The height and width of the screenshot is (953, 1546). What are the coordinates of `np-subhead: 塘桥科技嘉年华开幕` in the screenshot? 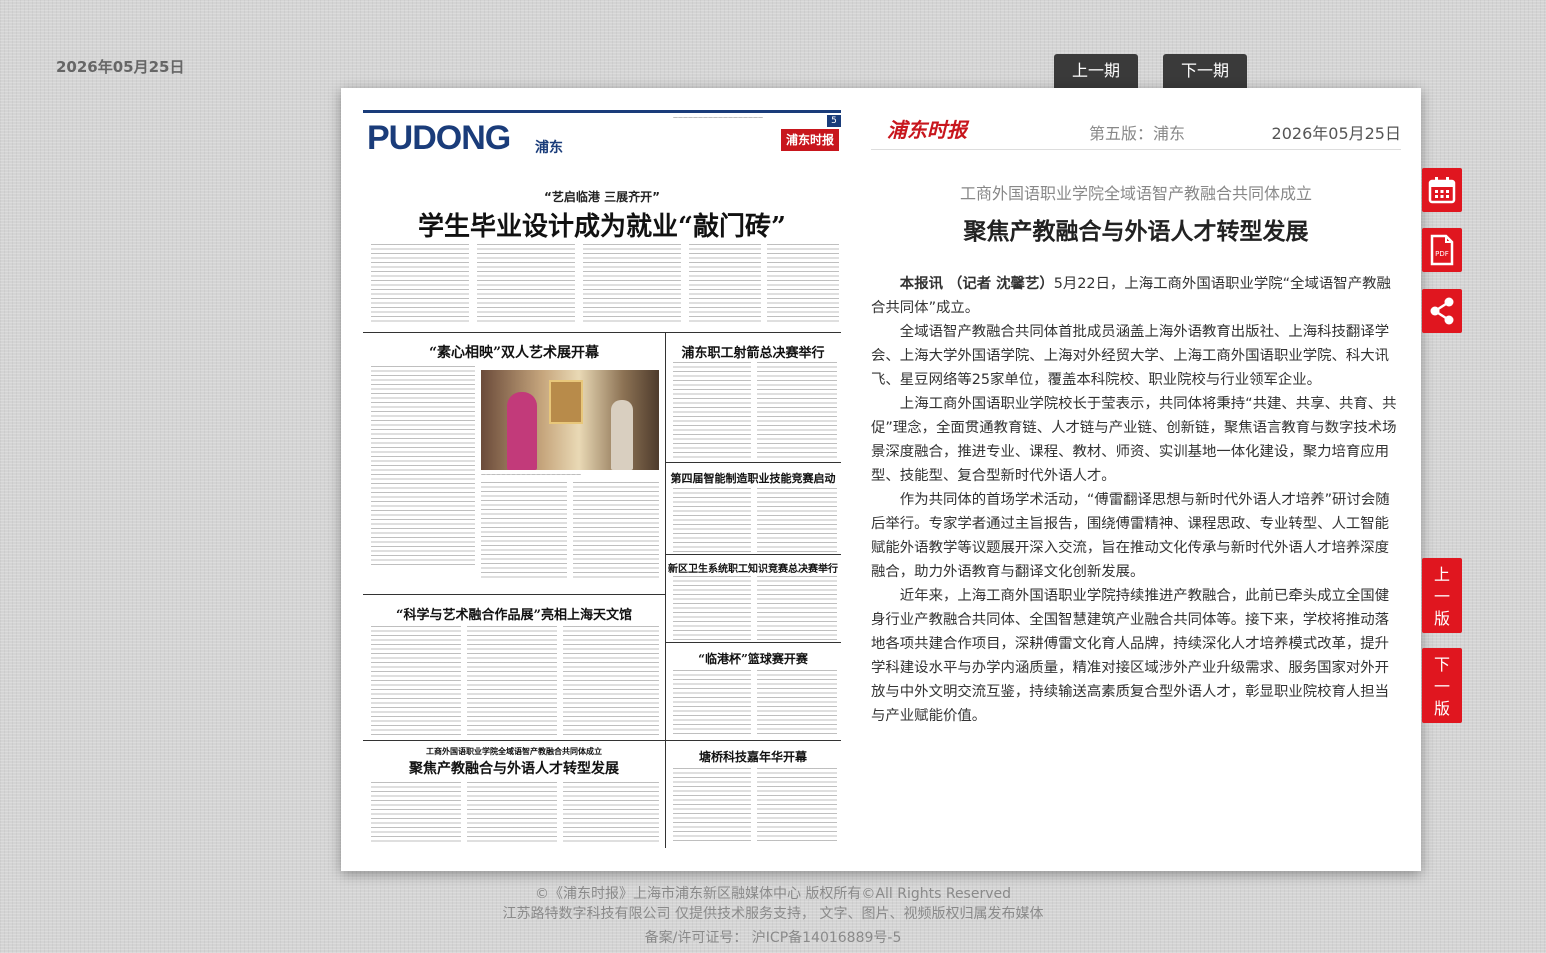 It's located at (753, 756).